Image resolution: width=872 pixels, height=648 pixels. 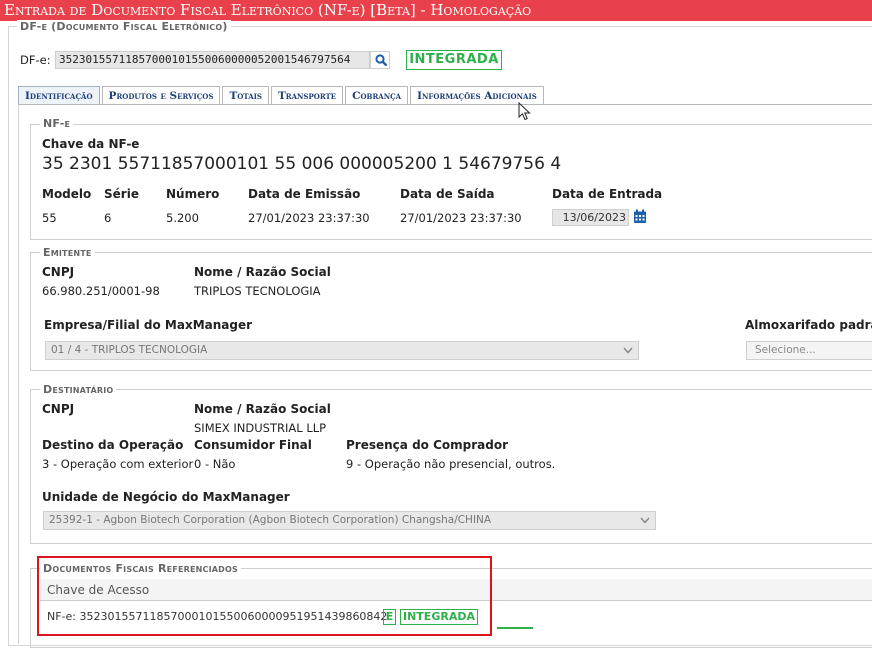 I want to click on highlight-box, so click(x=264, y=596).